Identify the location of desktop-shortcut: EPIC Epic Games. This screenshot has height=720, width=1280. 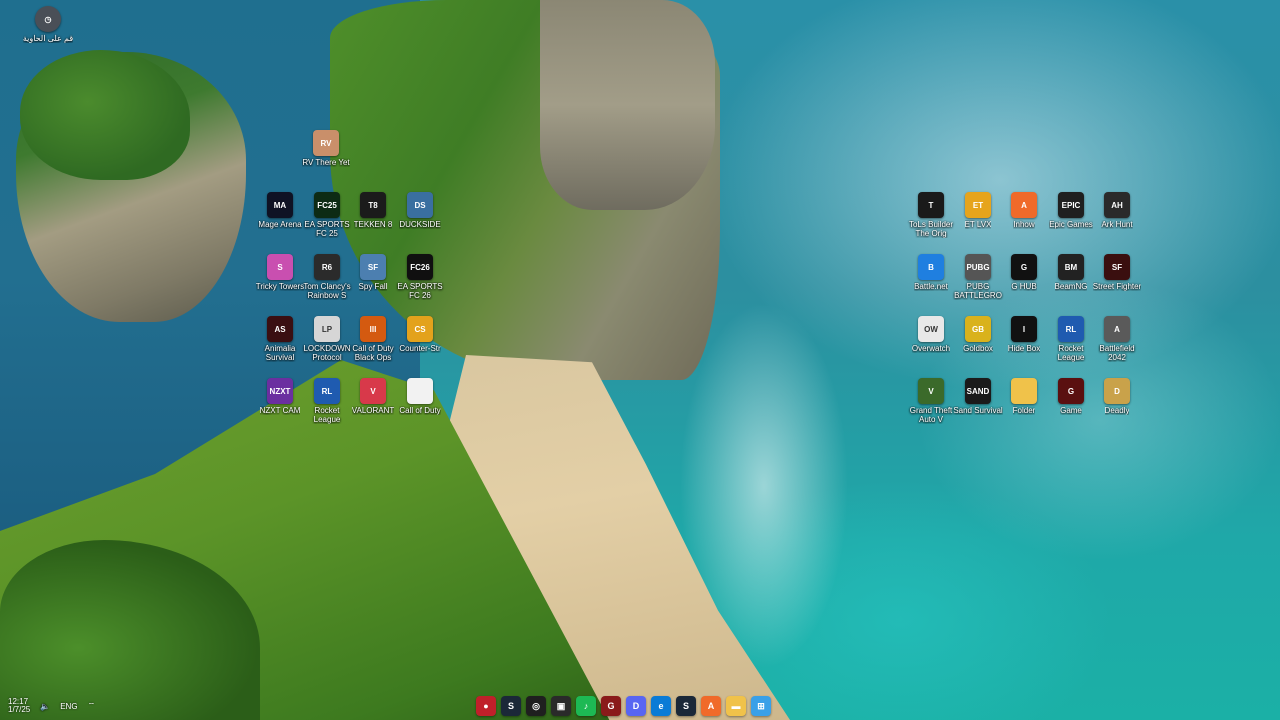
(1071, 210).